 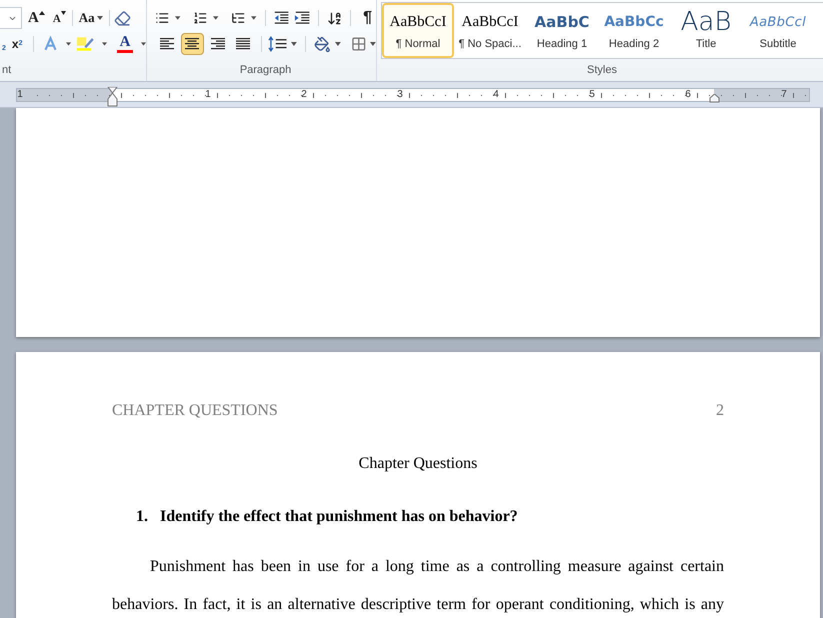 What do you see at coordinates (238, 18) in the screenshot?
I see `multilevel-list-icon` at bounding box center [238, 18].